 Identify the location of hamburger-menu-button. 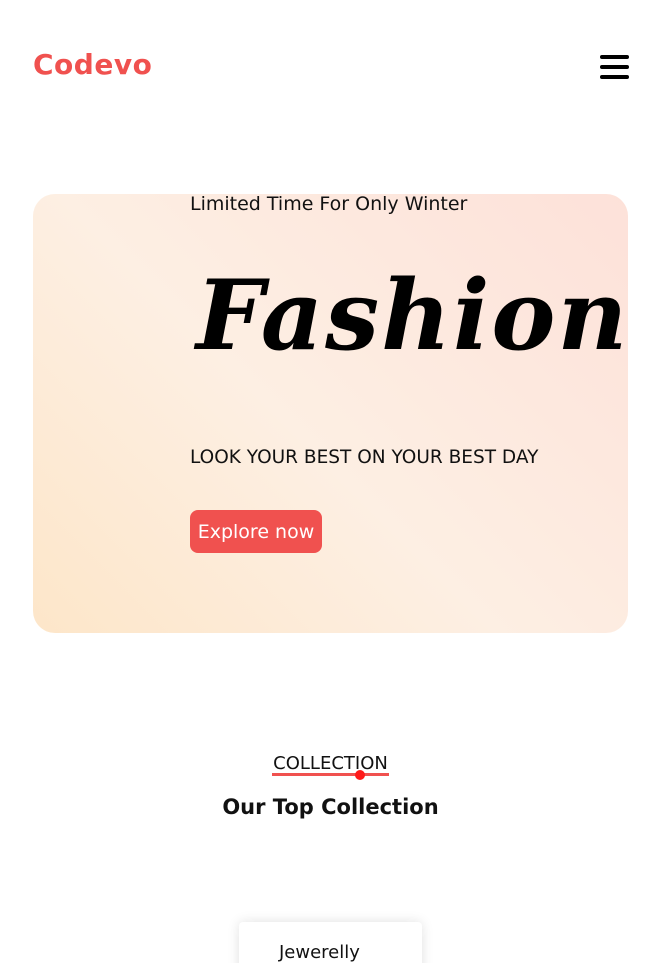
(614, 67).